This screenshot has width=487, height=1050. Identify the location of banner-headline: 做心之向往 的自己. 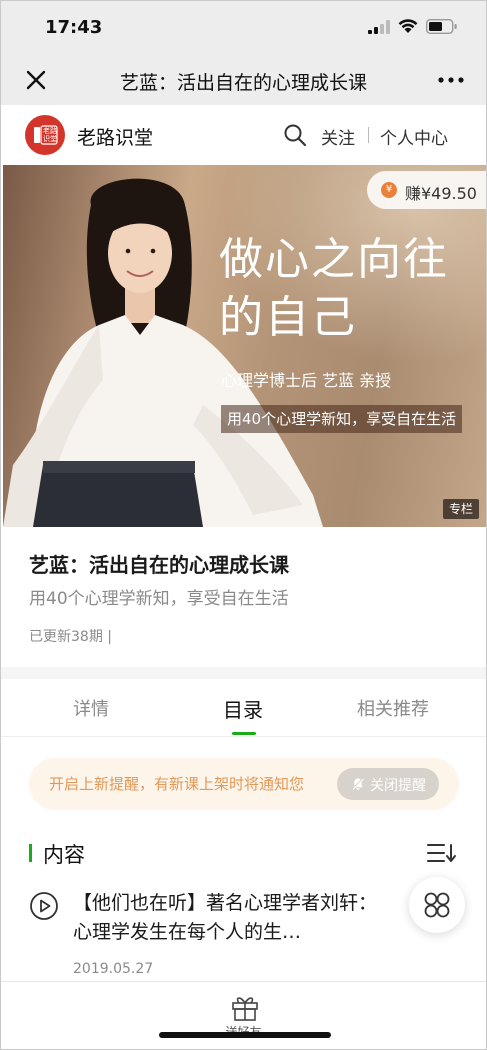
(349, 289).